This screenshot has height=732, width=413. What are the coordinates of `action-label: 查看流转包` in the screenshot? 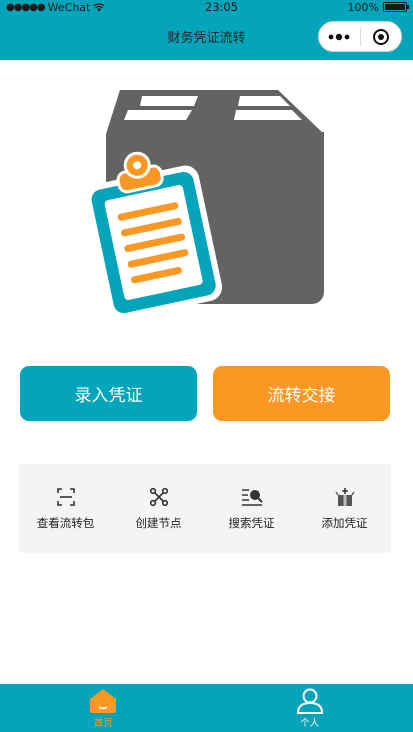 It's located at (65, 523).